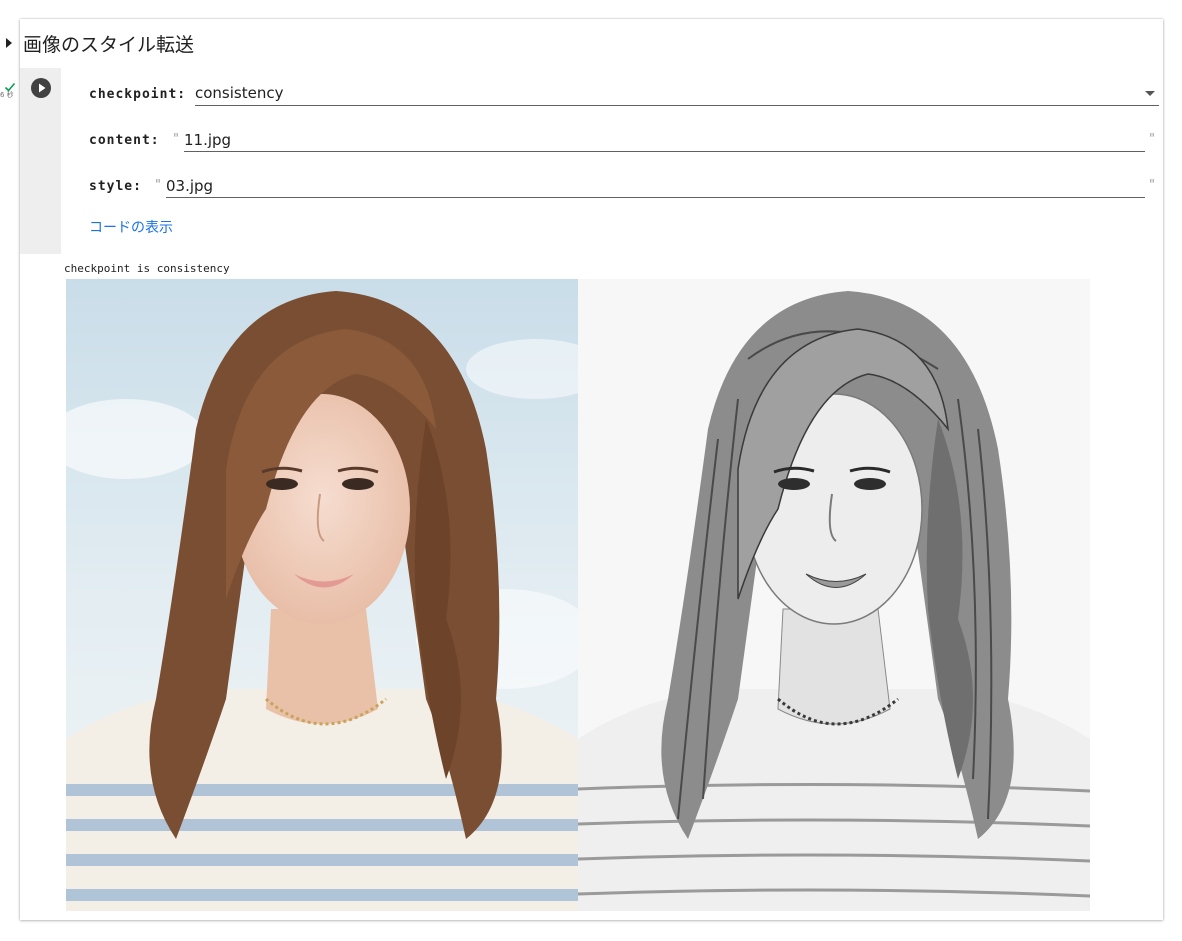 The width and height of the screenshot is (1182, 941). I want to click on caret-right-icon, so click(10, 43).